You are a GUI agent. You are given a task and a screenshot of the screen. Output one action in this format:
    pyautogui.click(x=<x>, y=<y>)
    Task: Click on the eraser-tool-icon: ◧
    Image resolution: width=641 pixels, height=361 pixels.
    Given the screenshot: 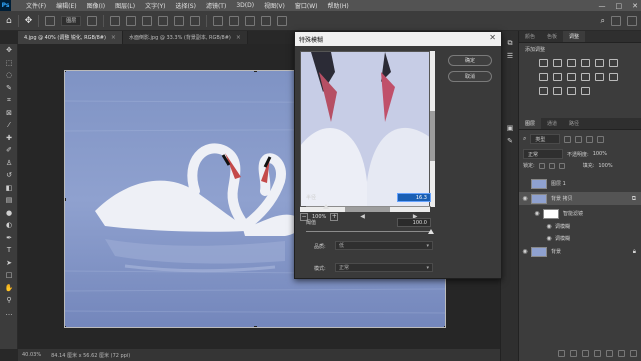 What is the action you would take?
    pyautogui.click(x=9, y=188)
    